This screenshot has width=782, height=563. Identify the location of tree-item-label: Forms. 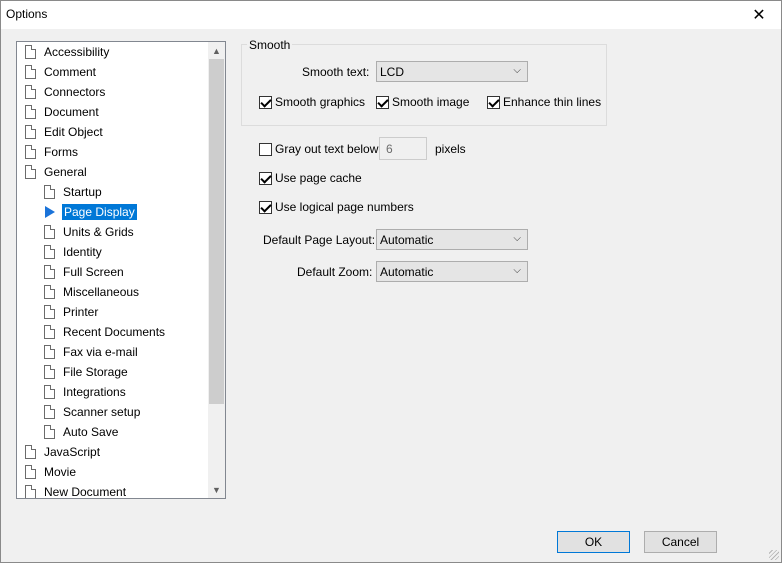
(61, 152).